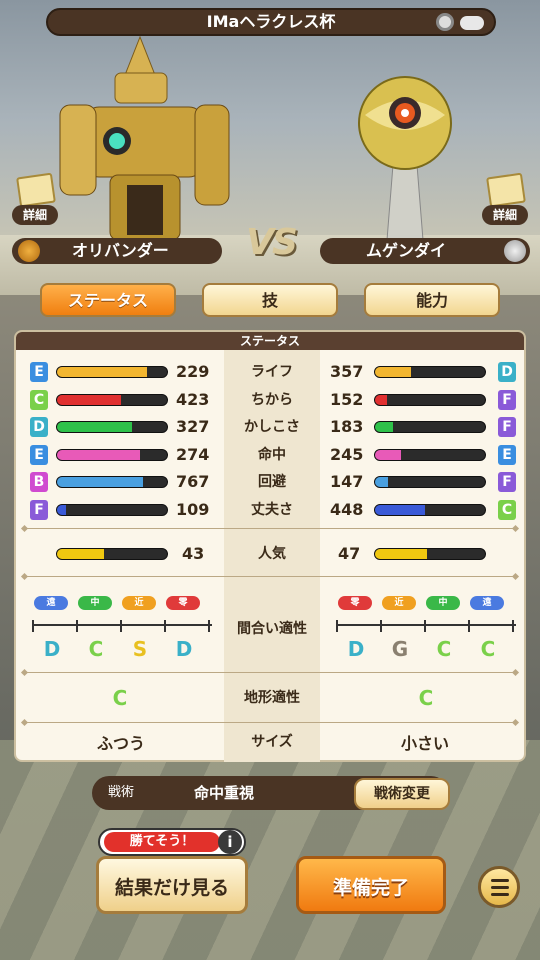 The height and width of the screenshot is (960, 540). I want to click on tactics-bar: 戦術 命中重視 戦術変更, so click(271, 793).